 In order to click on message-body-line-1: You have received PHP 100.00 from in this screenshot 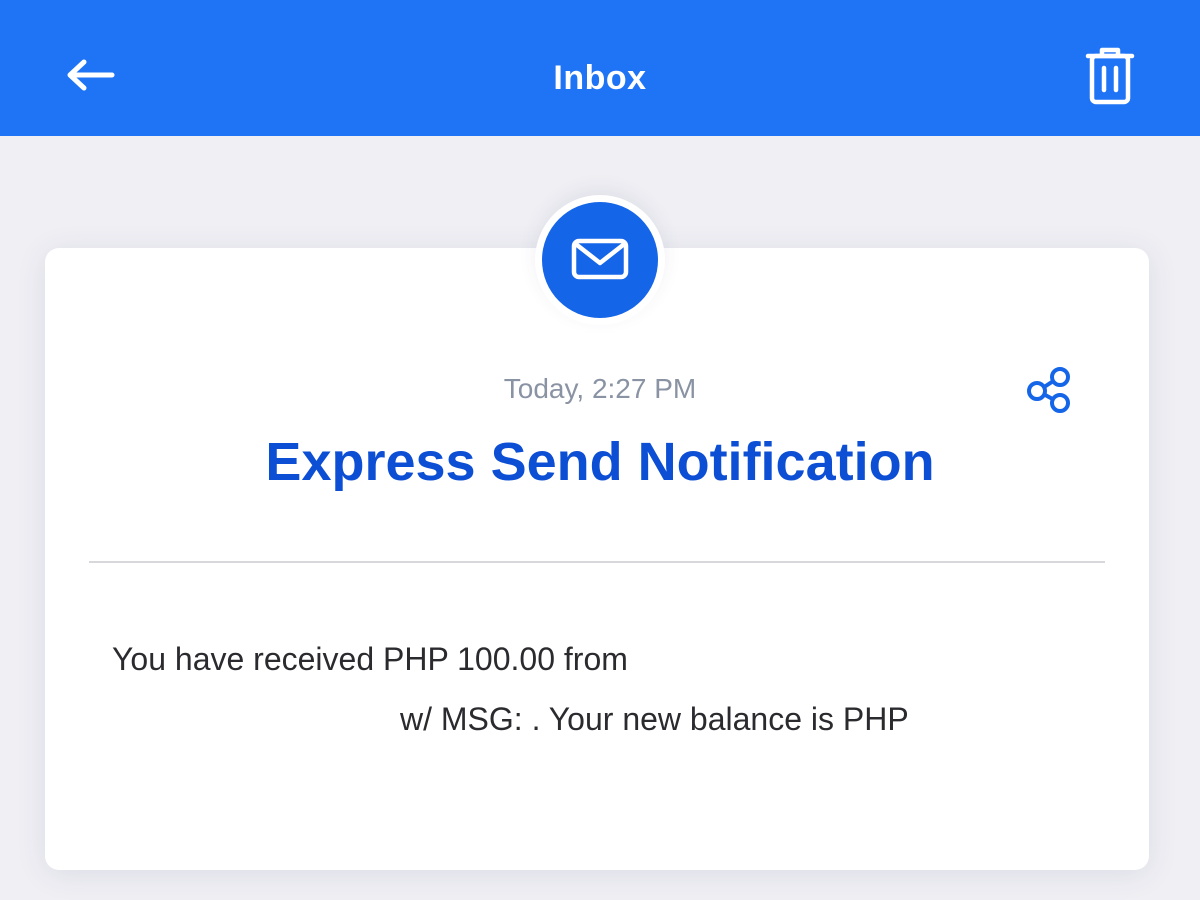, I will do `click(370, 659)`.